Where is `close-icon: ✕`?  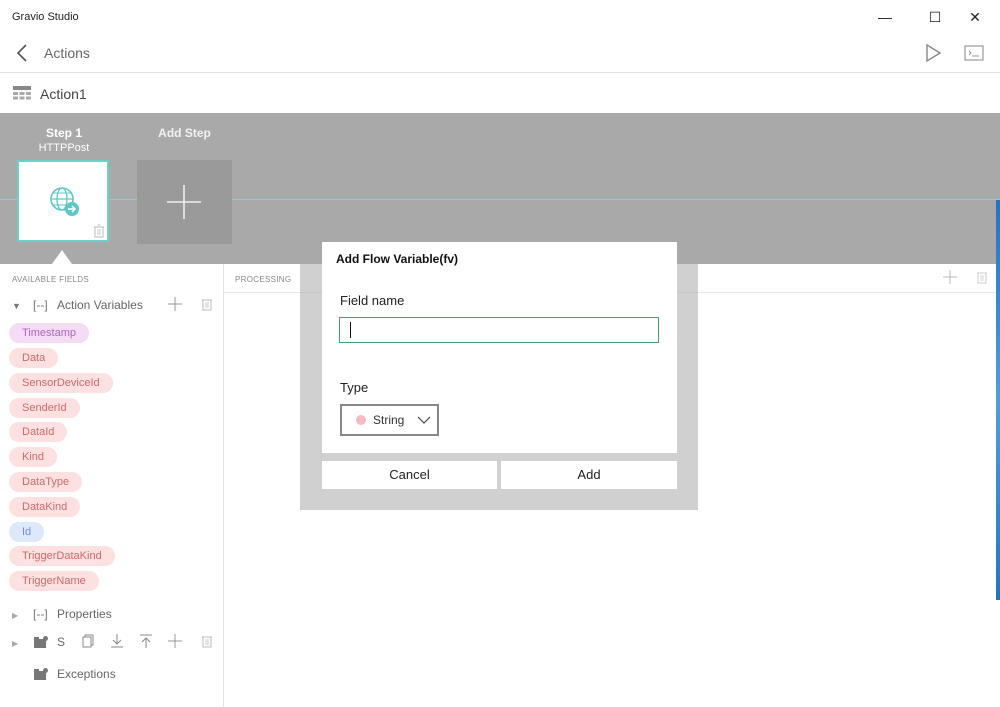
close-icon: ✕ is located at coordinates (975, 16).